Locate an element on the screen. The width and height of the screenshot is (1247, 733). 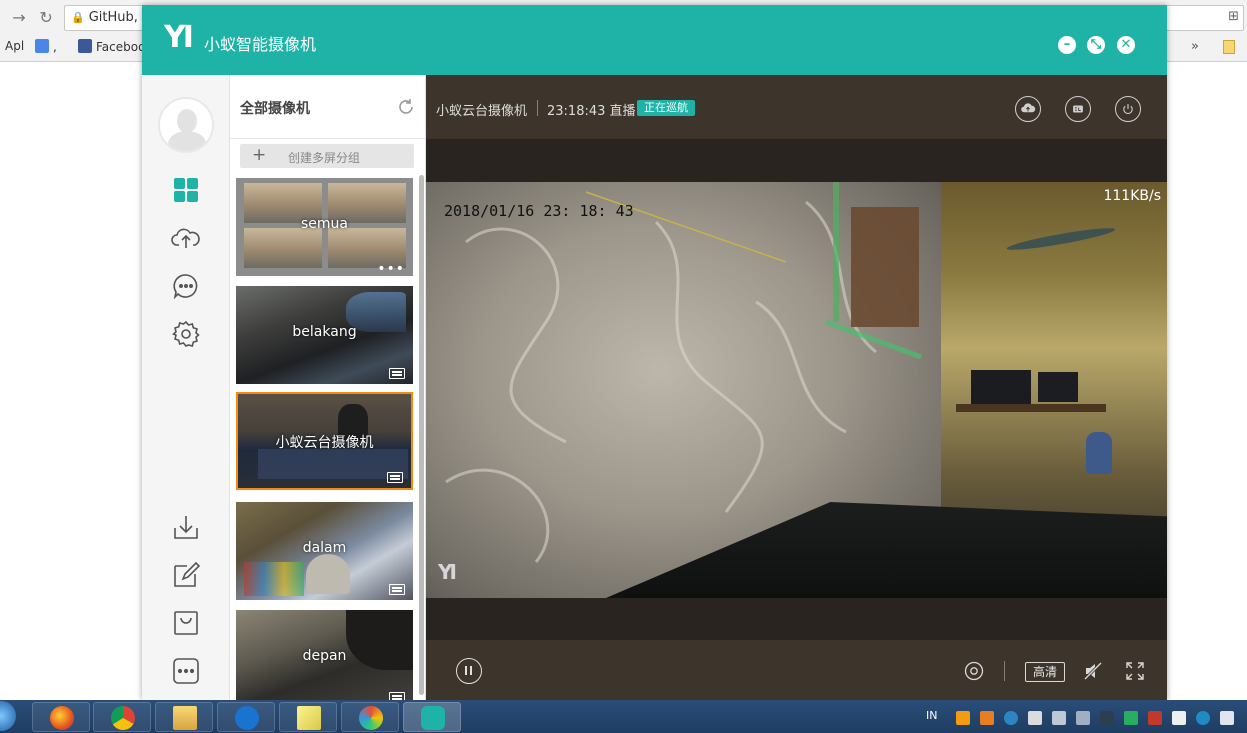
fullscreen-button is located at coordinates (1135, 671).